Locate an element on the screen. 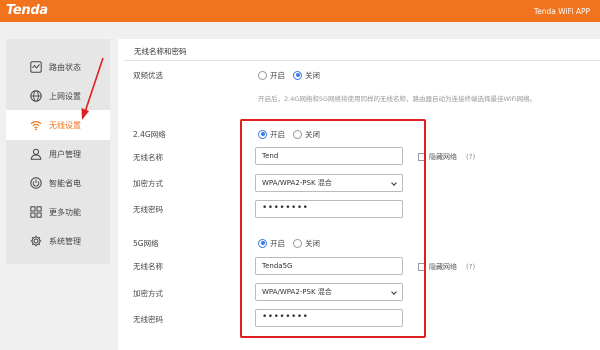 The height and width of the screenshot is (350, 600). band-5g-hide-network: 隐藏网络 (?) is located at coordinates (446, 267).